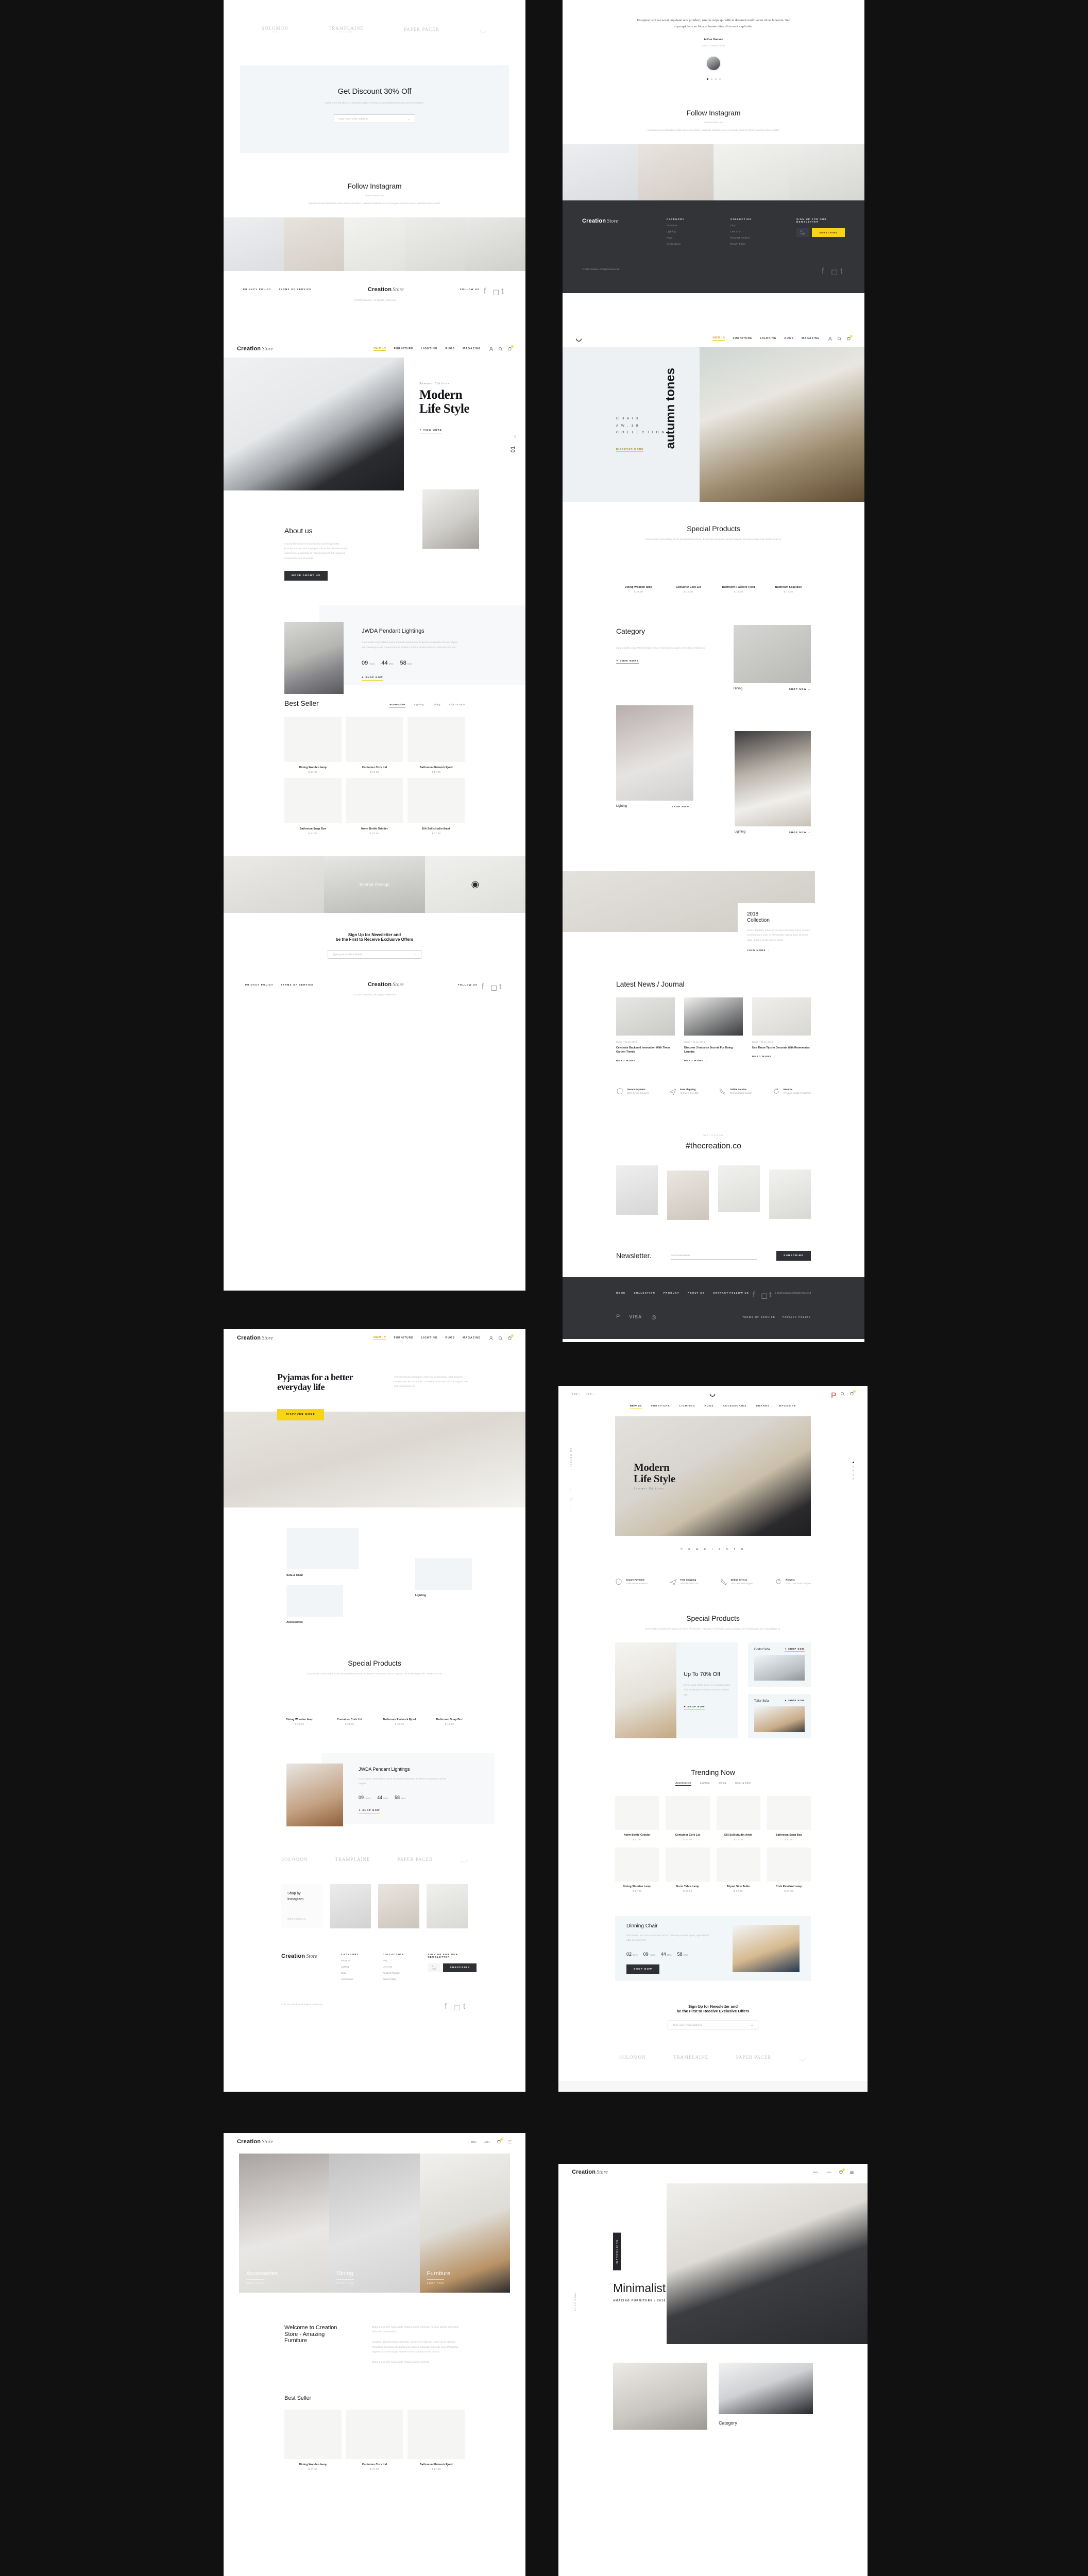 This screenshot has width=1088, height=2576. What do you see at coordinates (802, 232) in the screenshot?
I see `newsletter-input: E-mail` at bounding box center [802, 232].